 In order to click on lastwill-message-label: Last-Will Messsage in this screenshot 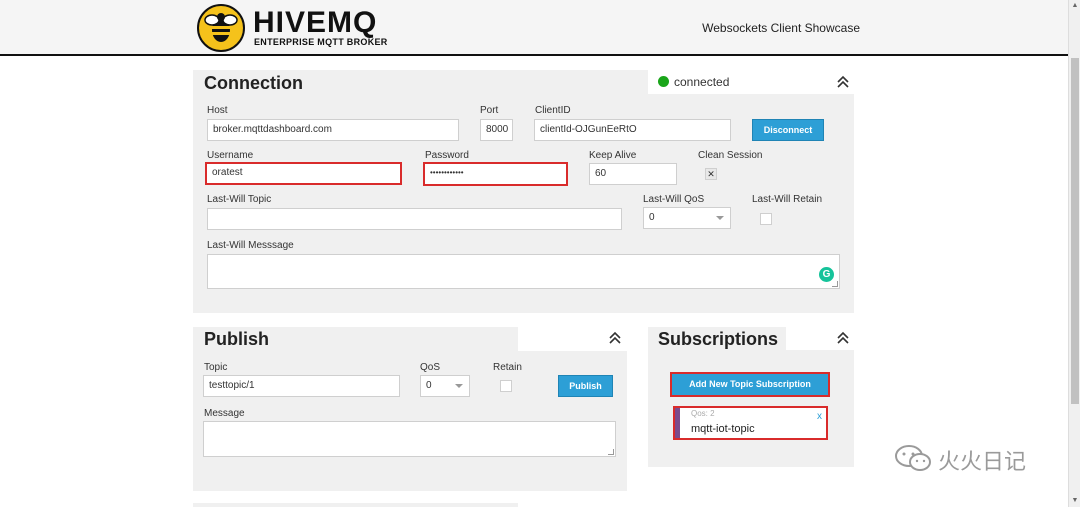, I will do `click(250, 245)`.